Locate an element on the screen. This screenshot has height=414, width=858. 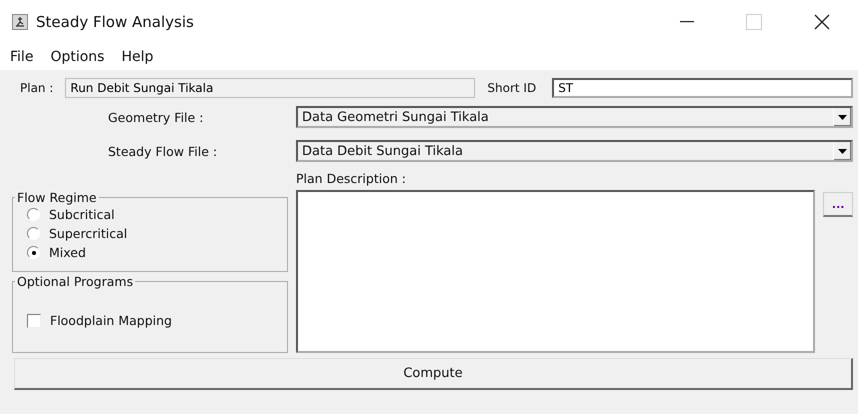
minimize-icon is located at coordinates (687, 22).